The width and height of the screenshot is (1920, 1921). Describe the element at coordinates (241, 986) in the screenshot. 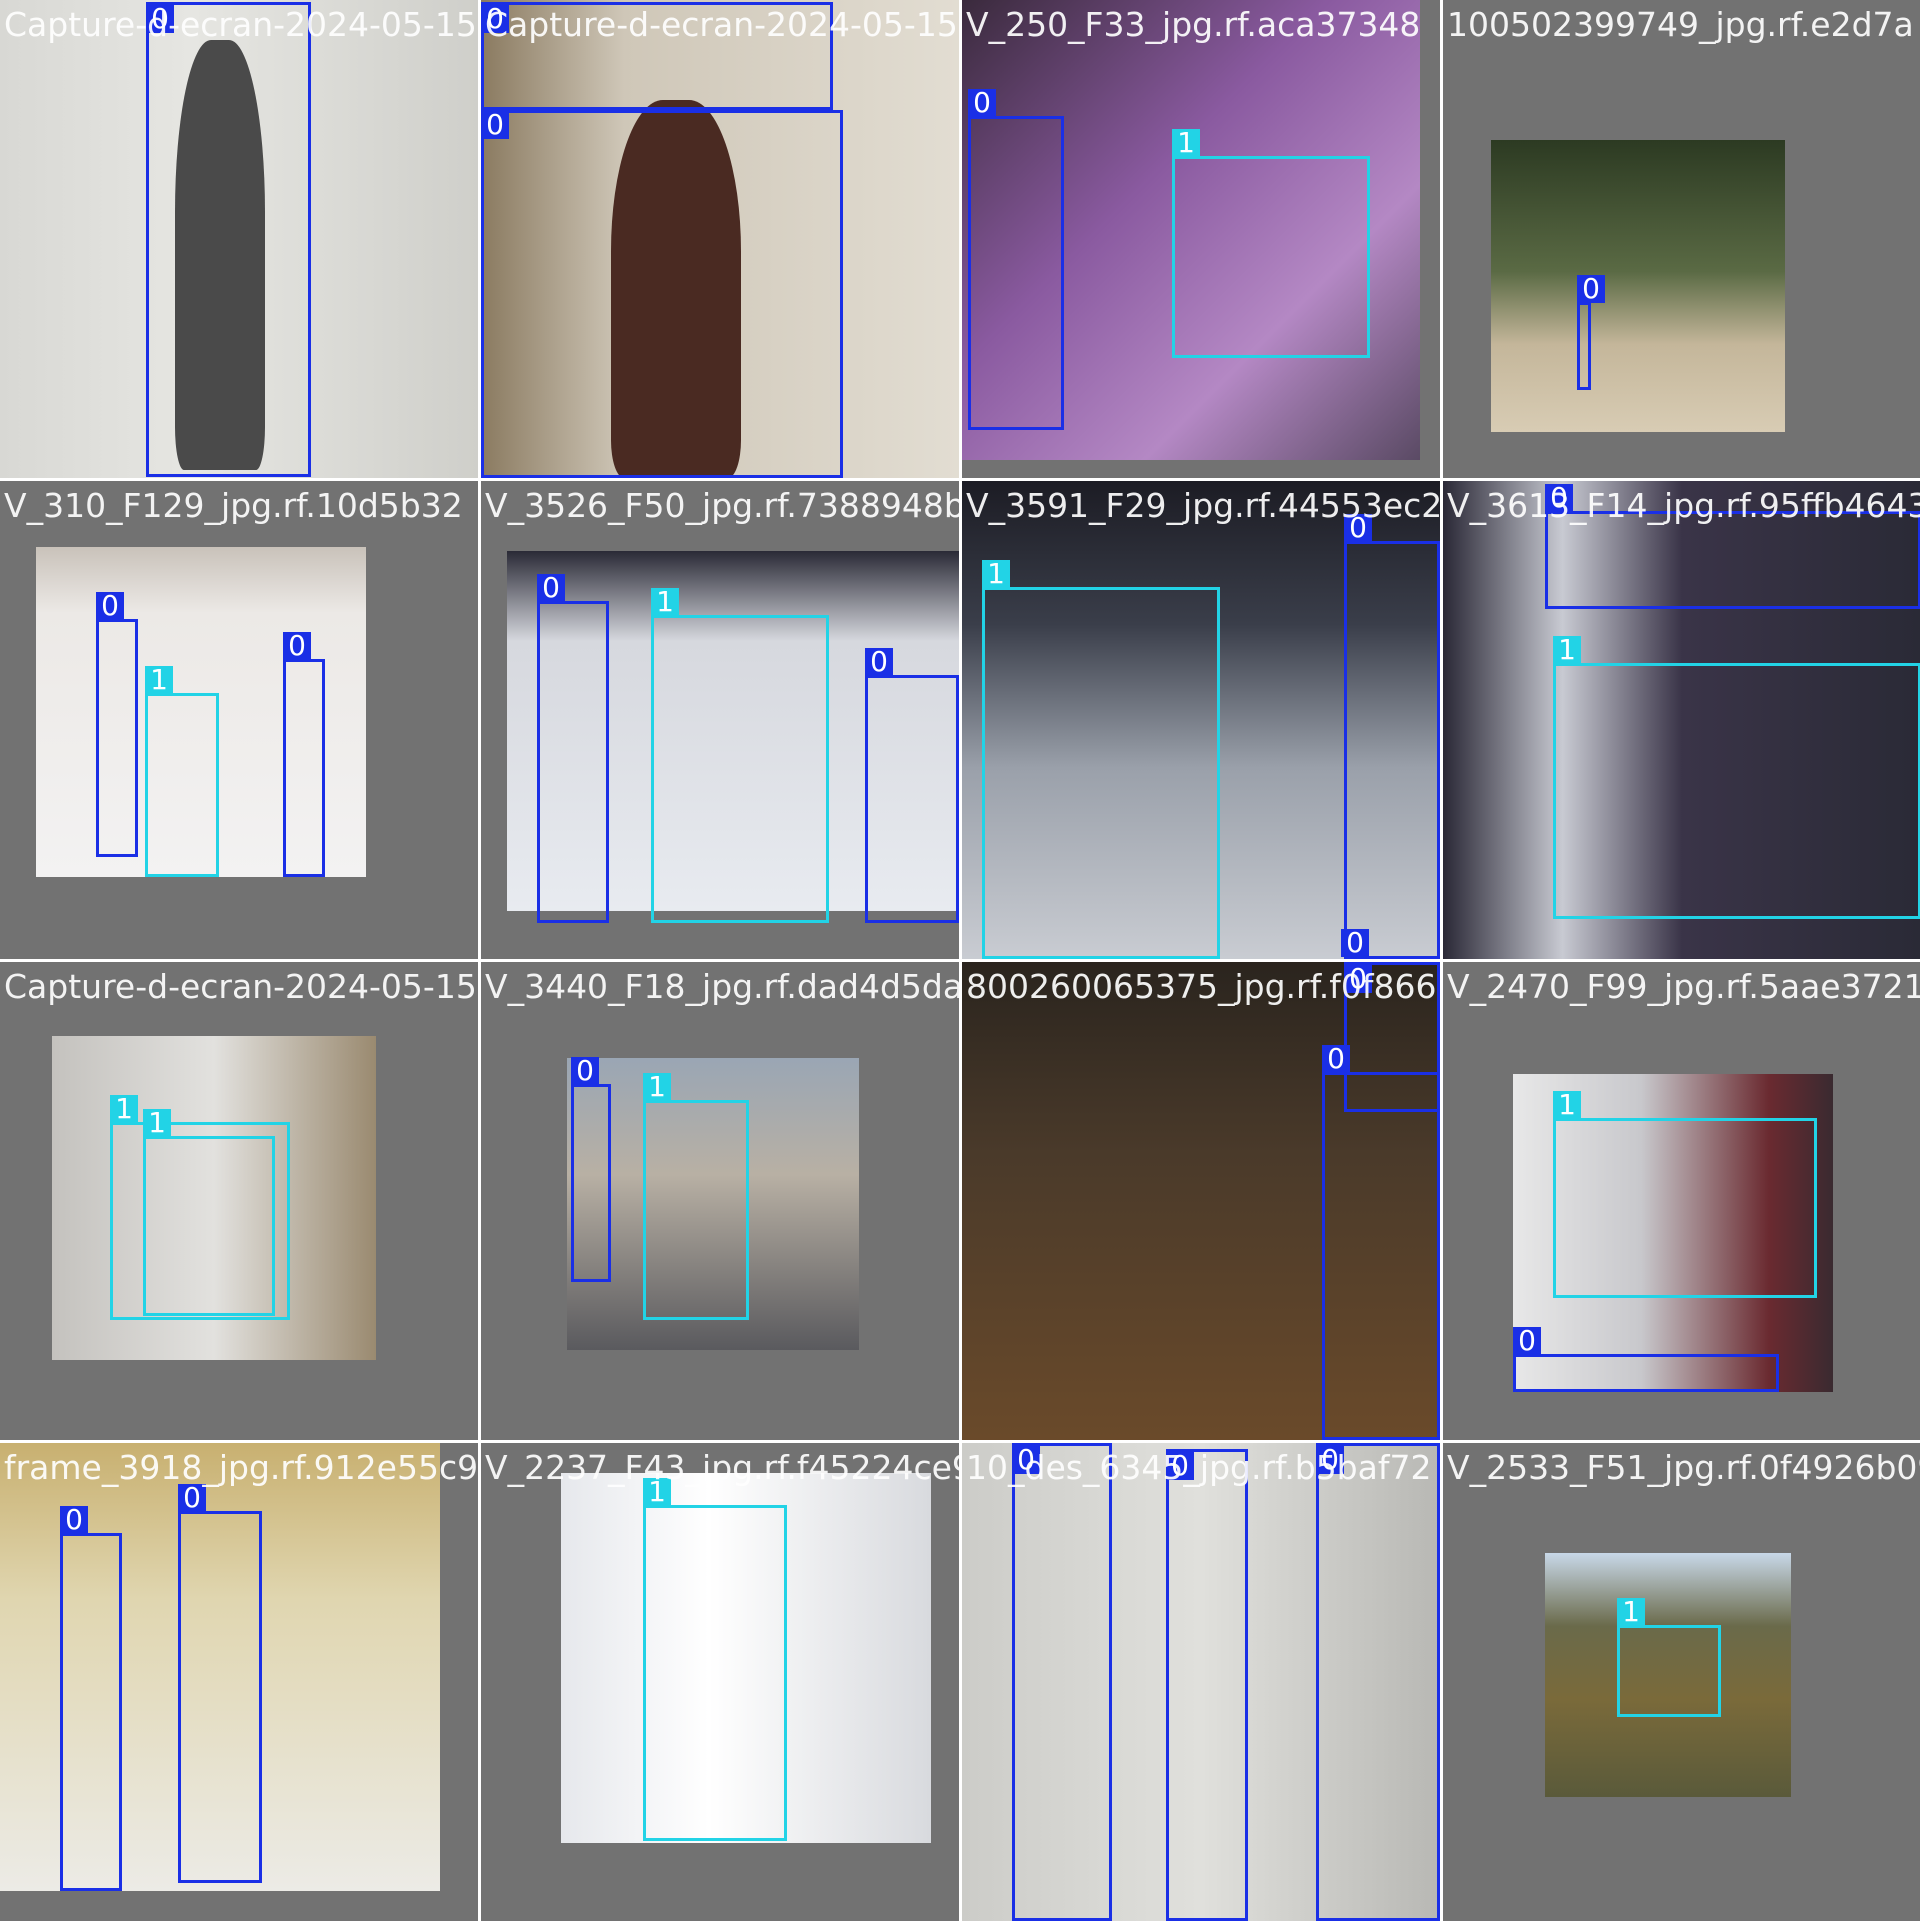

I see `tile-title: Capture-d-ecran-2024-05-15-` at that location.